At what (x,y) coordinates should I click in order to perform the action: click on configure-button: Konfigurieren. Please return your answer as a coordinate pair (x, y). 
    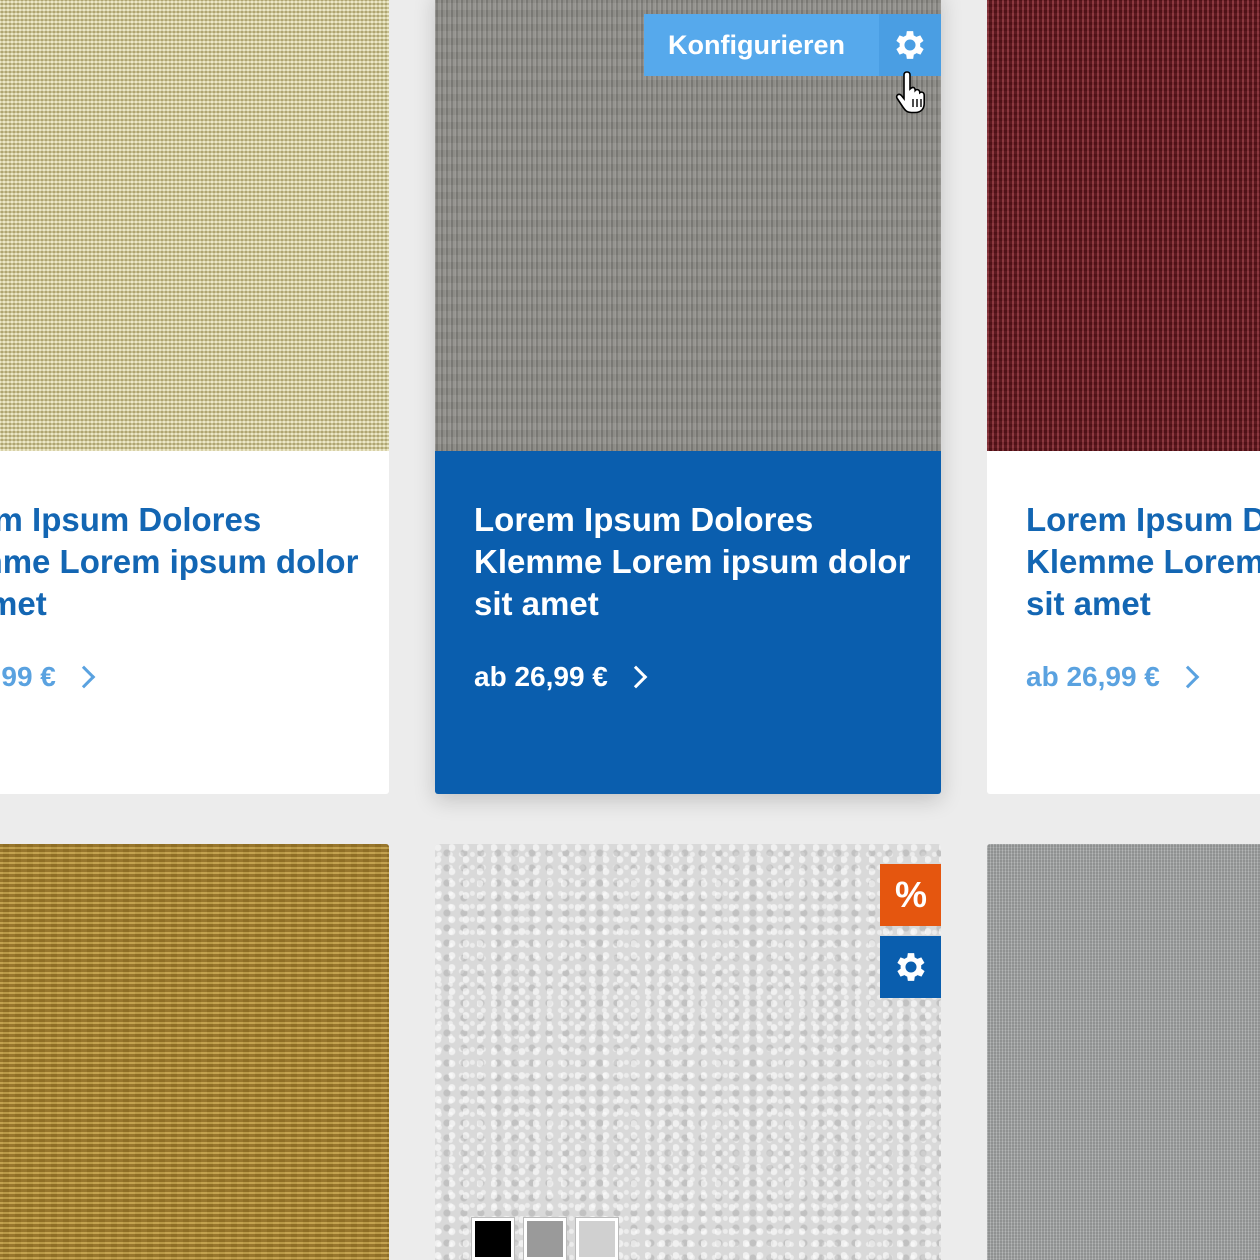
    Looking at the image, I should click on (792, 45).